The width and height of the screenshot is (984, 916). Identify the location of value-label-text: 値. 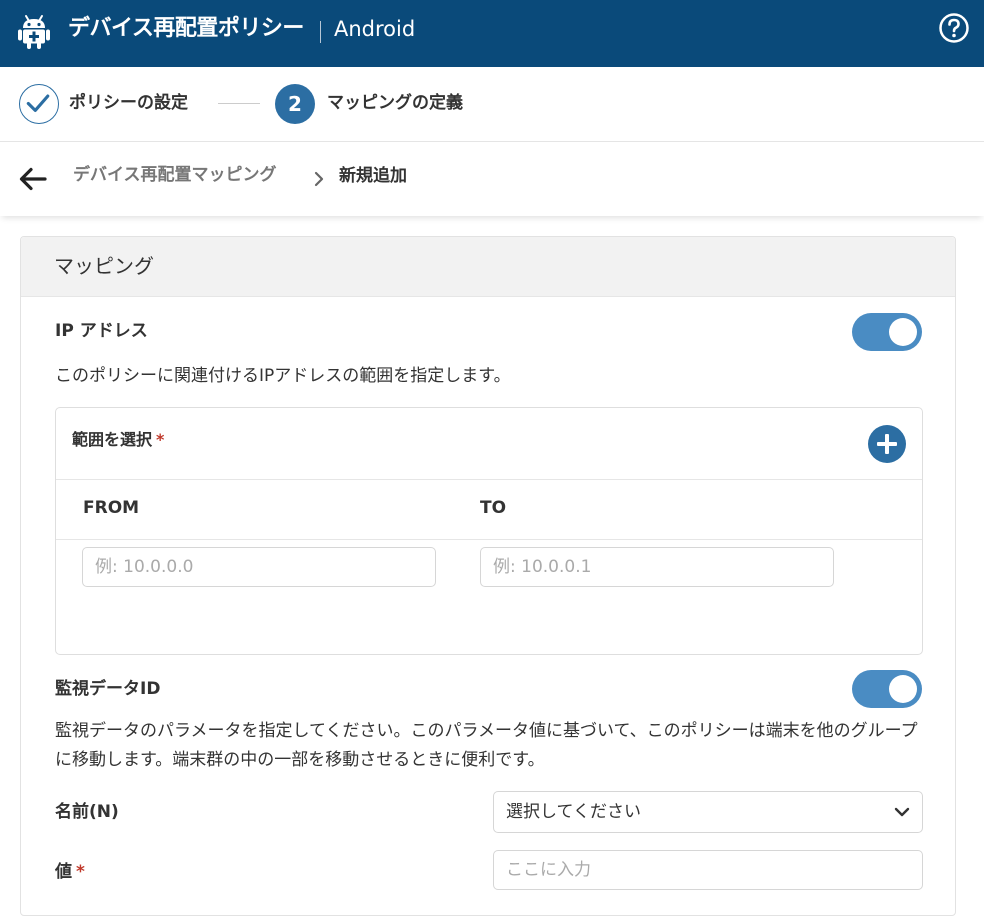
(63, 872).